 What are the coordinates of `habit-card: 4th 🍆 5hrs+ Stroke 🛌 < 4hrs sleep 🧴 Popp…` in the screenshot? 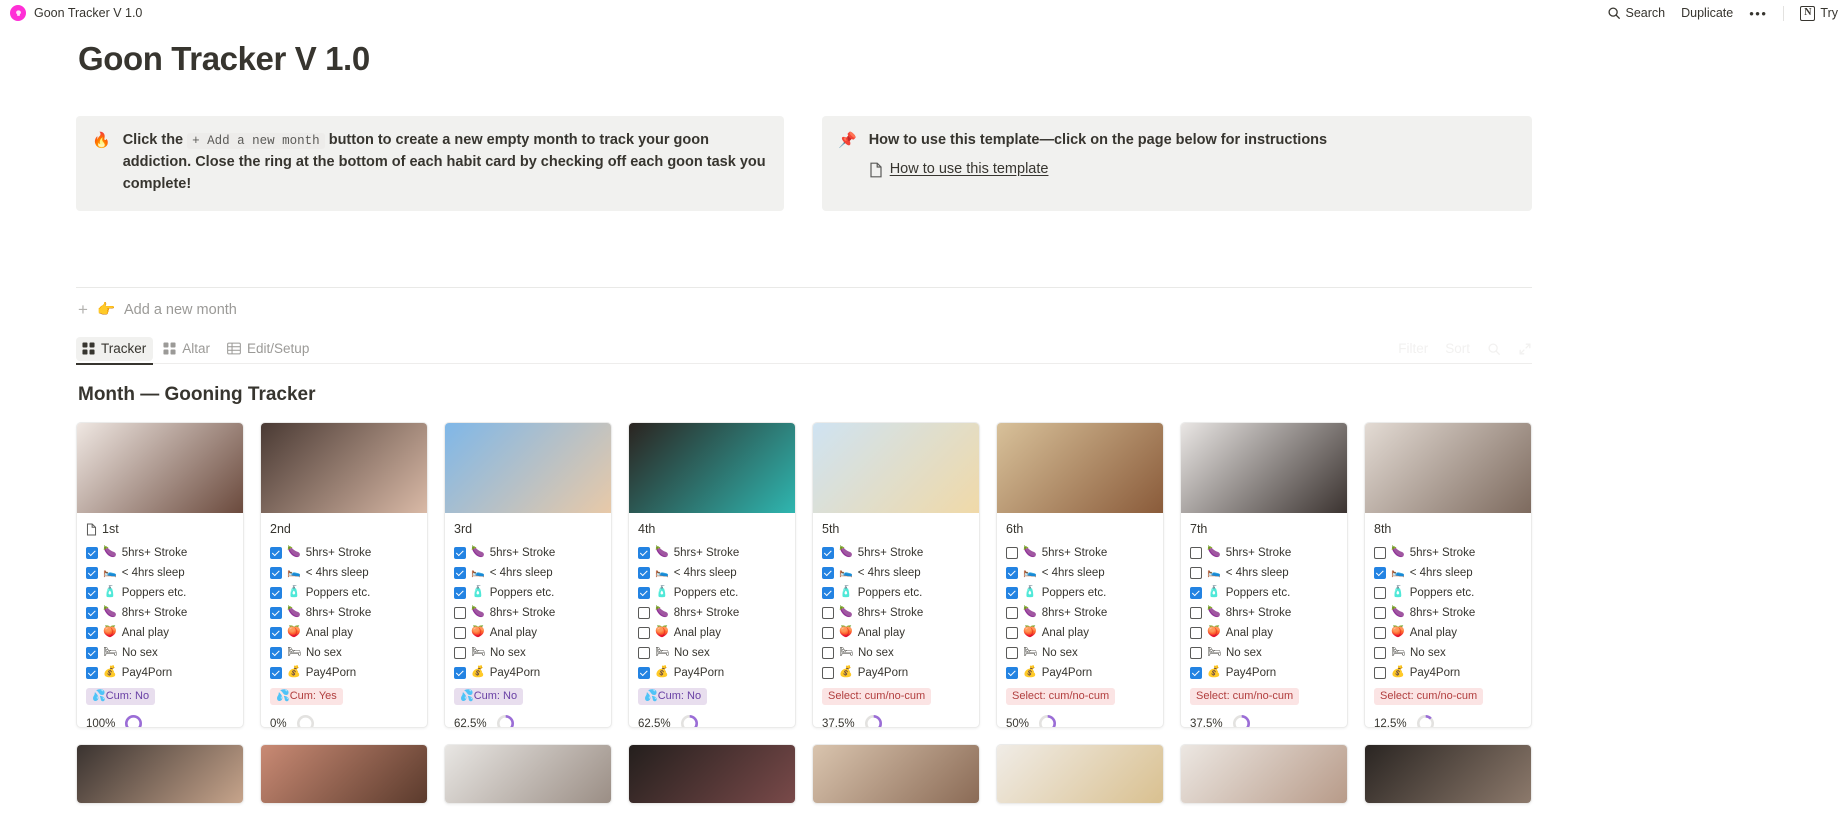 It's located at (712, 575).